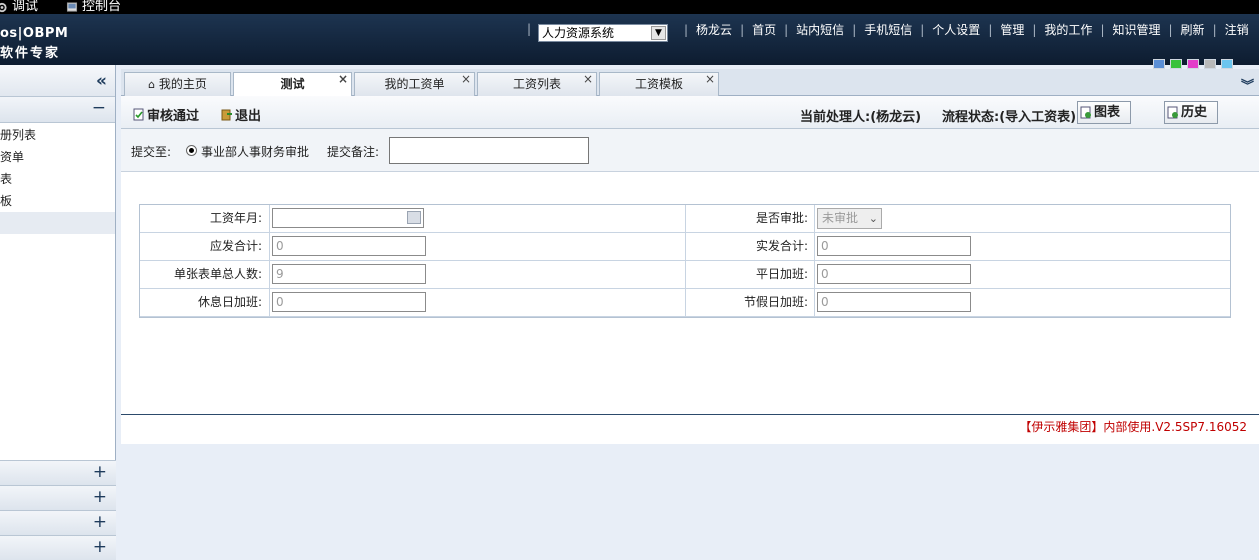 This screenshot has height=560, width=1259. I want to click on nav-link: 管理, so click(1012, 29).